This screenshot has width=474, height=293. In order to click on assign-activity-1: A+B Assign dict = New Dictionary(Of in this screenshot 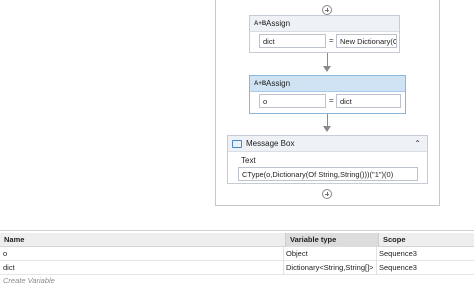, I will do `click(324, 34)`.